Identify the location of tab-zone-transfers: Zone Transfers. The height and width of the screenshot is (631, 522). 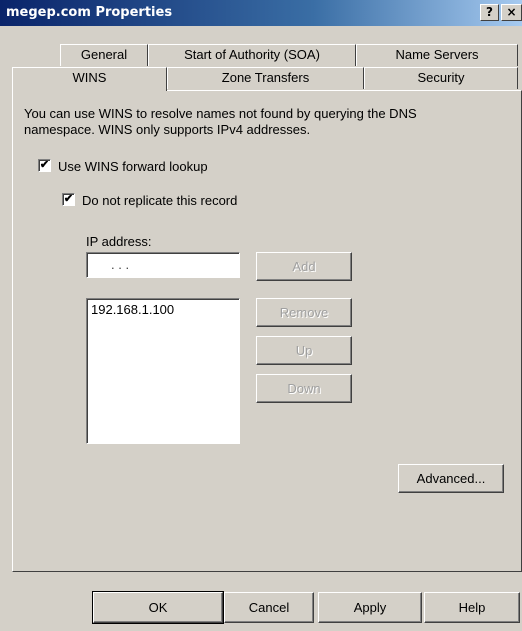
(265, 78).